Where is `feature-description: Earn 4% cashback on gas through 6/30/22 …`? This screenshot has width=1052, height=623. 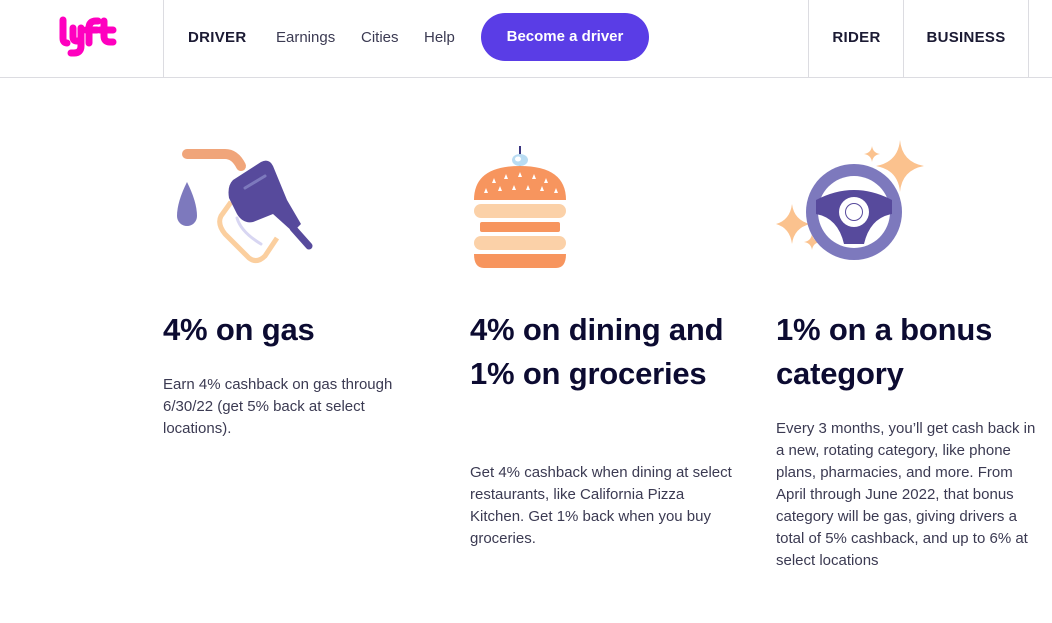 feature-description: Earn 4% cashback on gas through 6/30/22 … is located at coordinates (278, 406).